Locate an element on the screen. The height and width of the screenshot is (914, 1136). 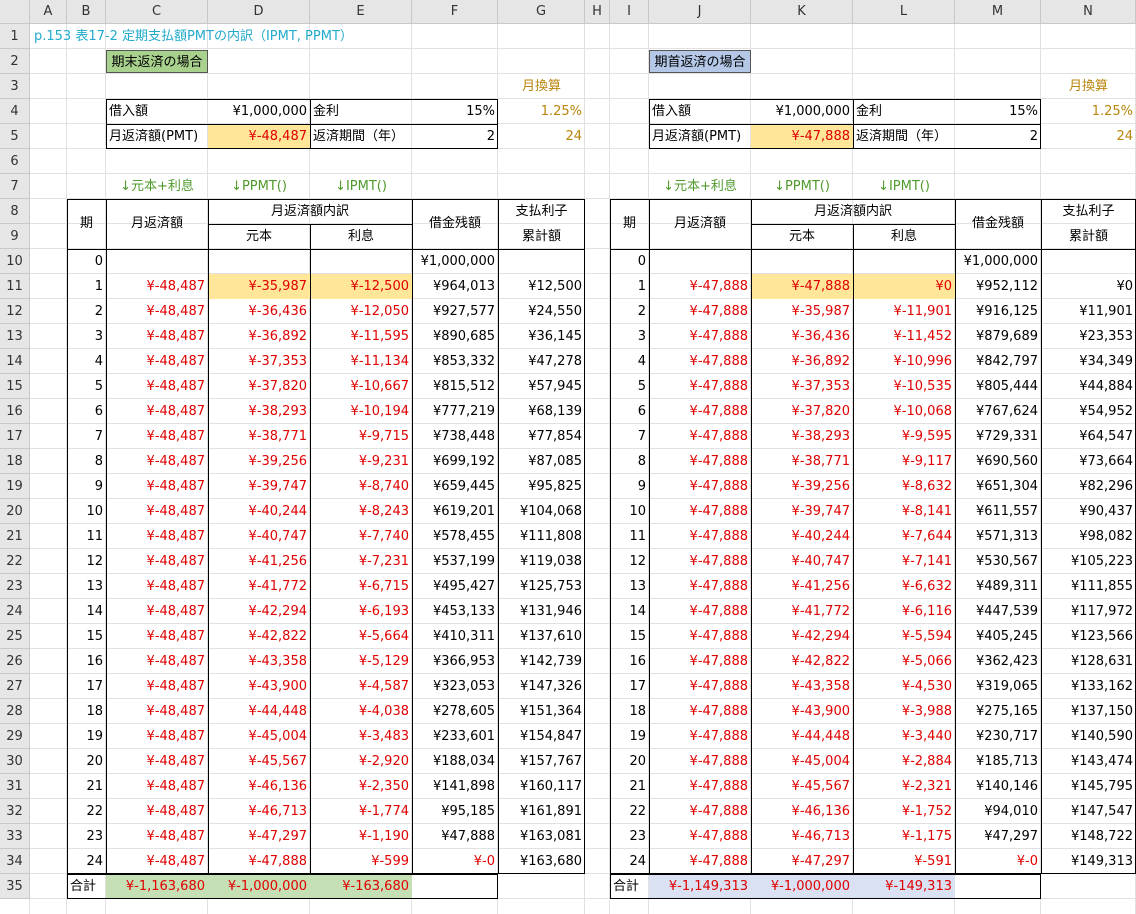
row-header-29: 29 is located at coordinates (15, 736).